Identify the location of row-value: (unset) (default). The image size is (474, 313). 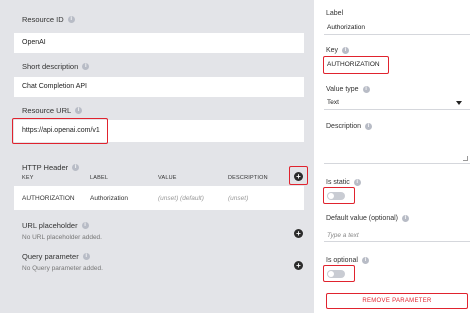
(181, 198).